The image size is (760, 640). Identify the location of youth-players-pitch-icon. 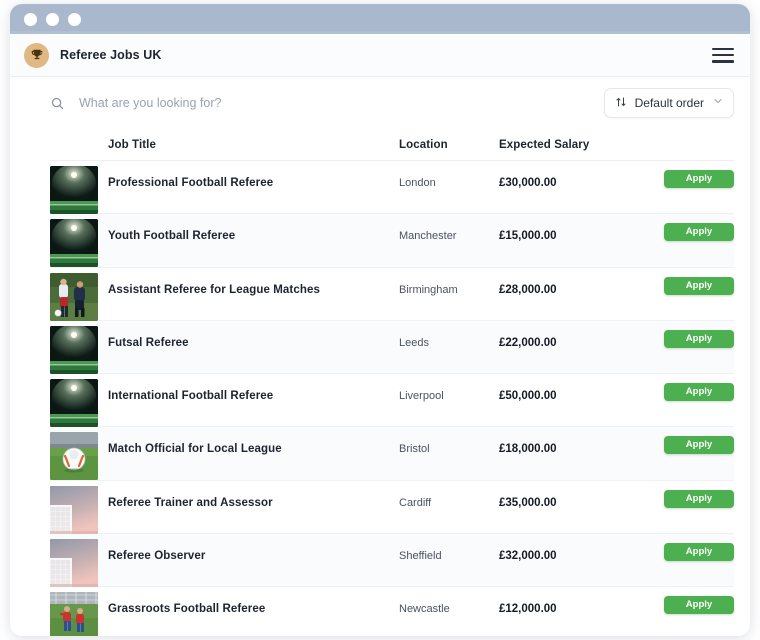
(74, 614).